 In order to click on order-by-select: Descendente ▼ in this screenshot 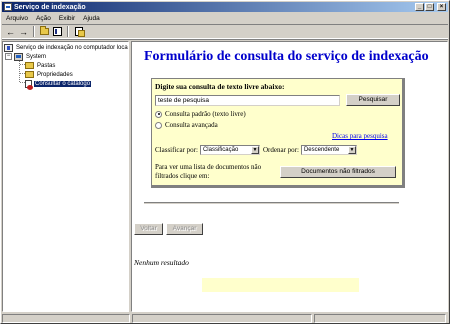, I will do `click(328, 150)`.